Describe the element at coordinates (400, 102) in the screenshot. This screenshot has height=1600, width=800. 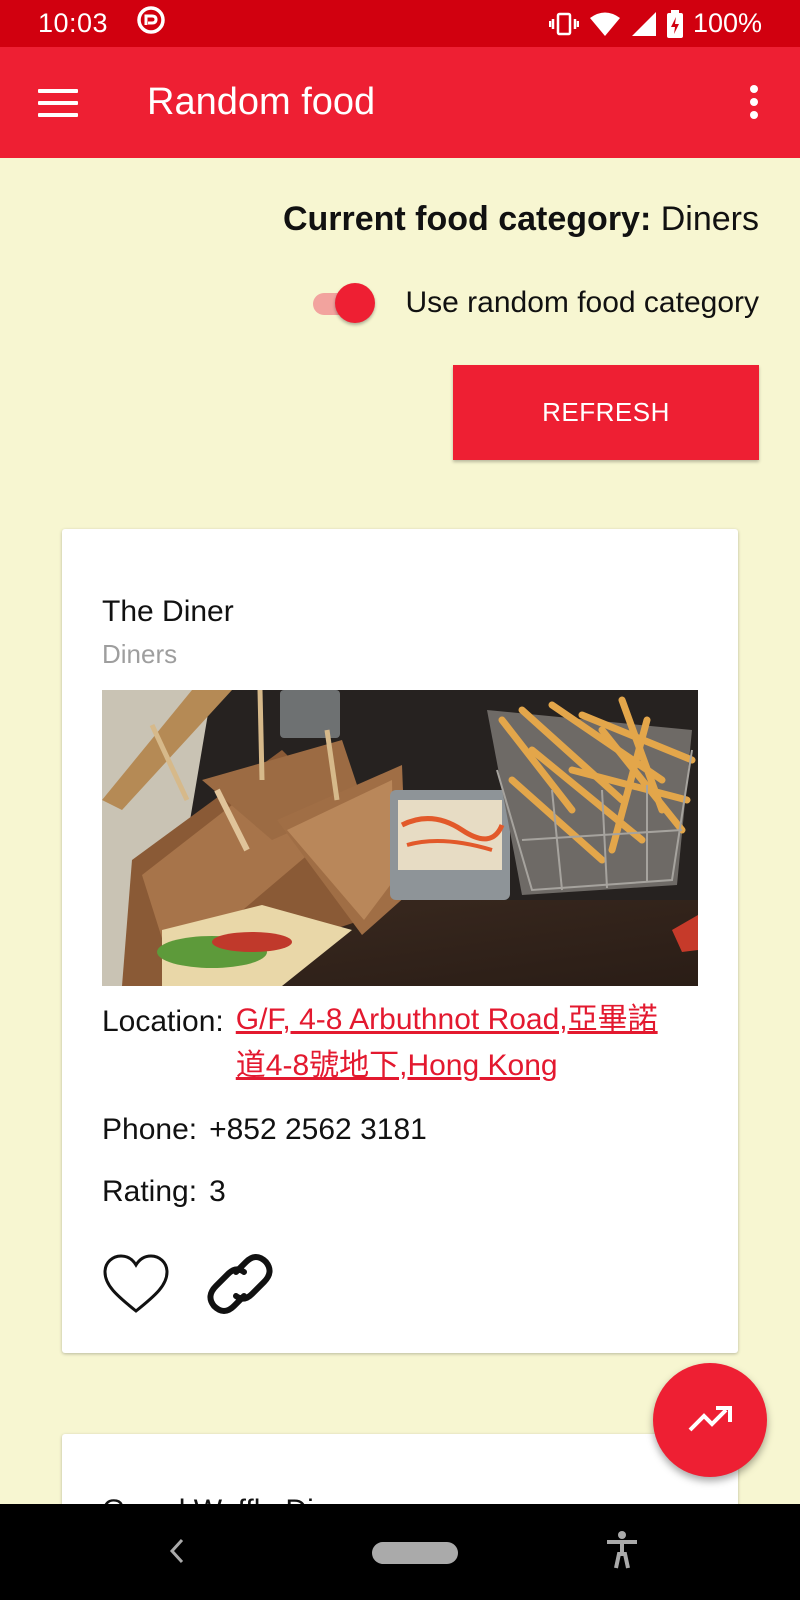
I see `app-bar: Random food` at that location.